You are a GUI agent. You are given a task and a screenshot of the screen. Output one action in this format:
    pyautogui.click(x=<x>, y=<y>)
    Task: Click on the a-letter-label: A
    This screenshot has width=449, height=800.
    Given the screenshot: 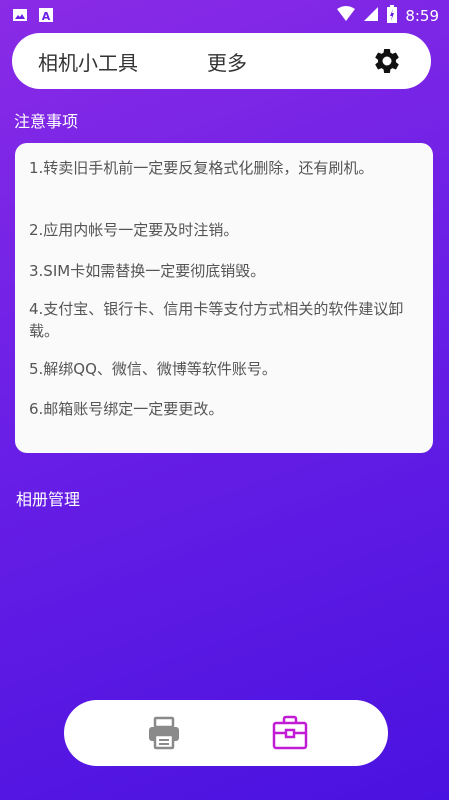 What is the action you would take?
    pyautogui.click(x=46, y=16)
    